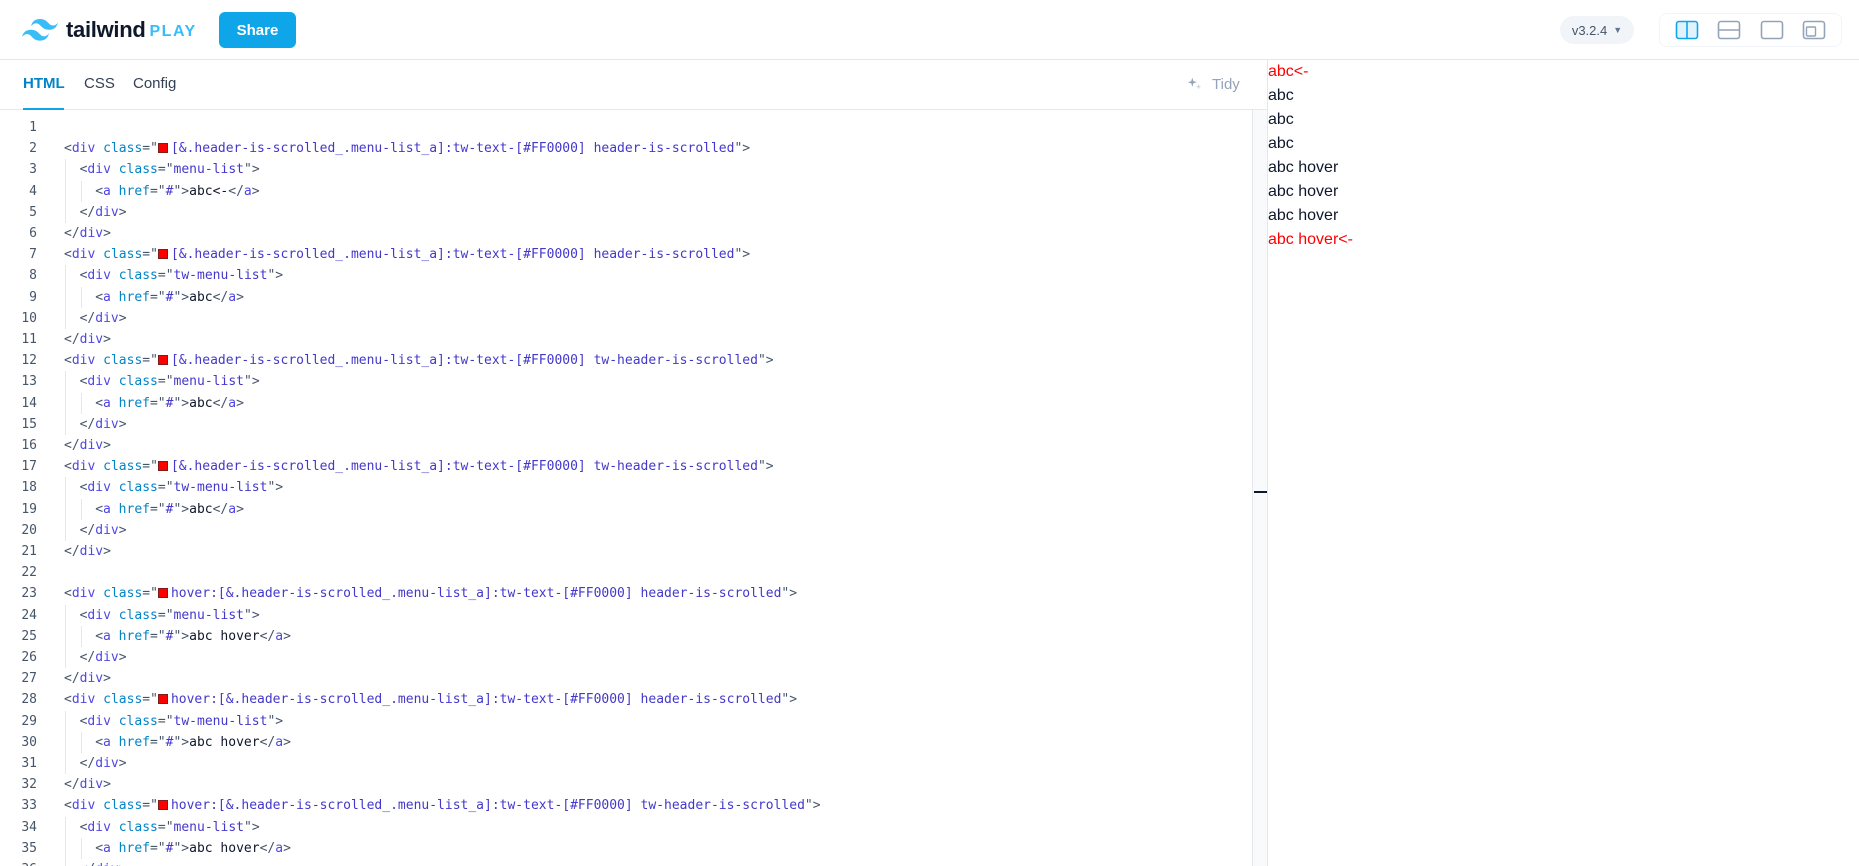 Image resolution: width=1859 pixels, height=866 pixels. I want to click on editor-scrollbar, so click(1259, 488).